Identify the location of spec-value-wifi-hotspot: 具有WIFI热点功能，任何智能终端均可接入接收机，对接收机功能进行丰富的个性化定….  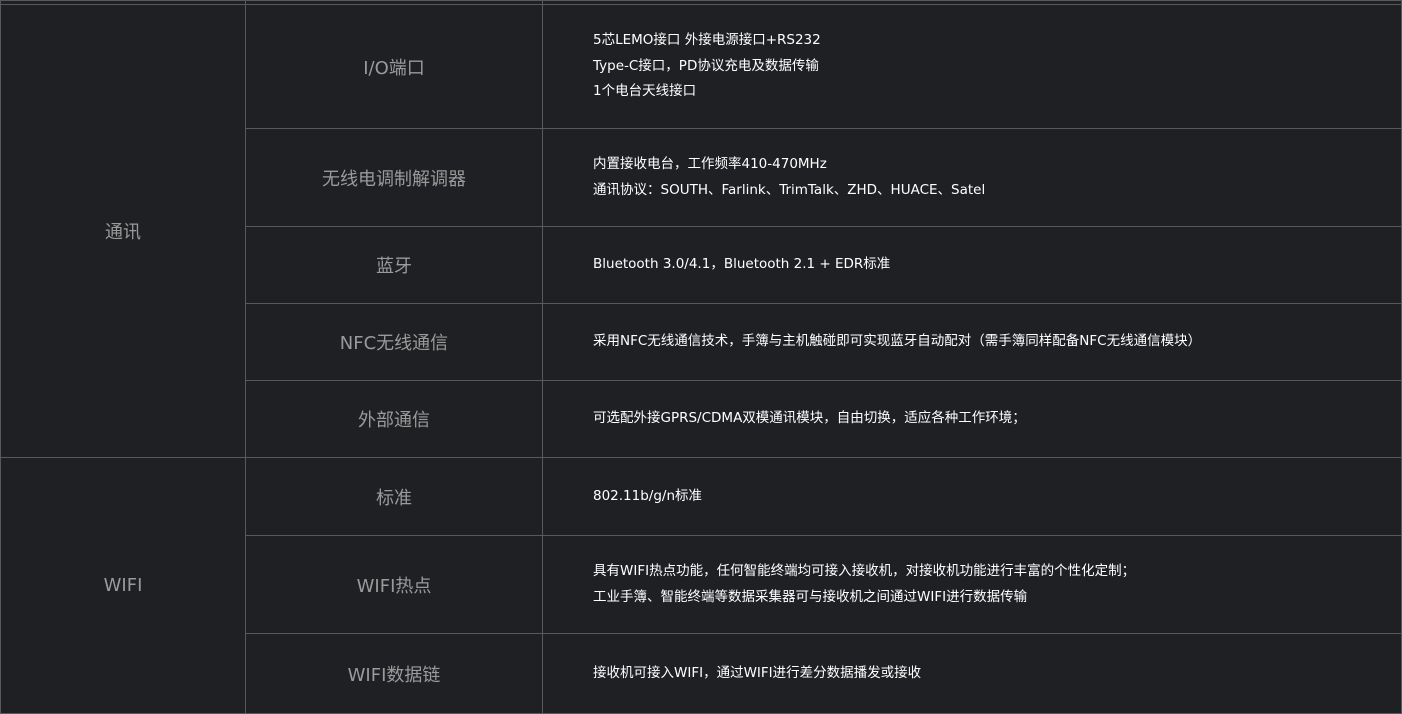
(972, 584).